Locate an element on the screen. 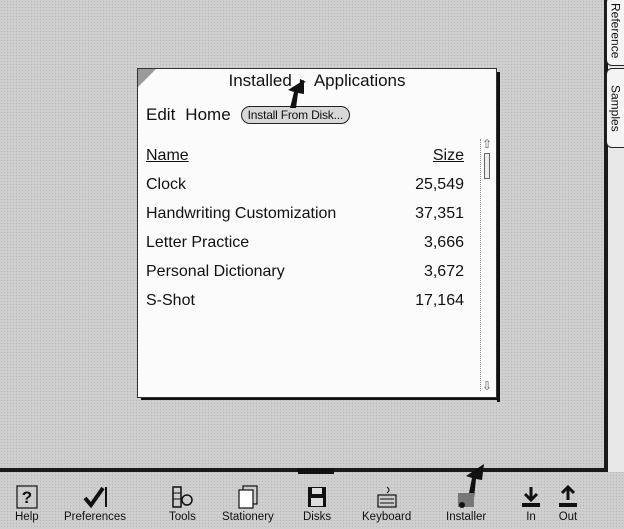 This screenshot has width=624, height=529. disk-icon is located at coordinates (317, 496).